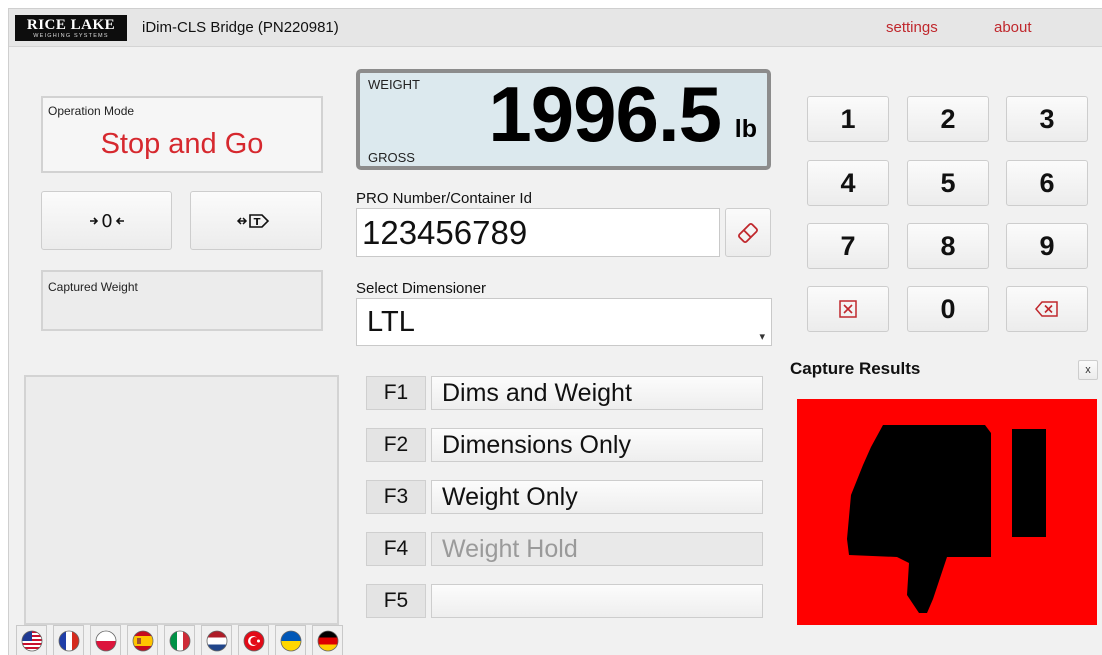 Image resolution: width=1102 pixels, height=655 pixels. What do you see at coordinates (391, 322) in the screenshot?
I see `dimensioner-selected: LTL` at bounding box center [391, 322].